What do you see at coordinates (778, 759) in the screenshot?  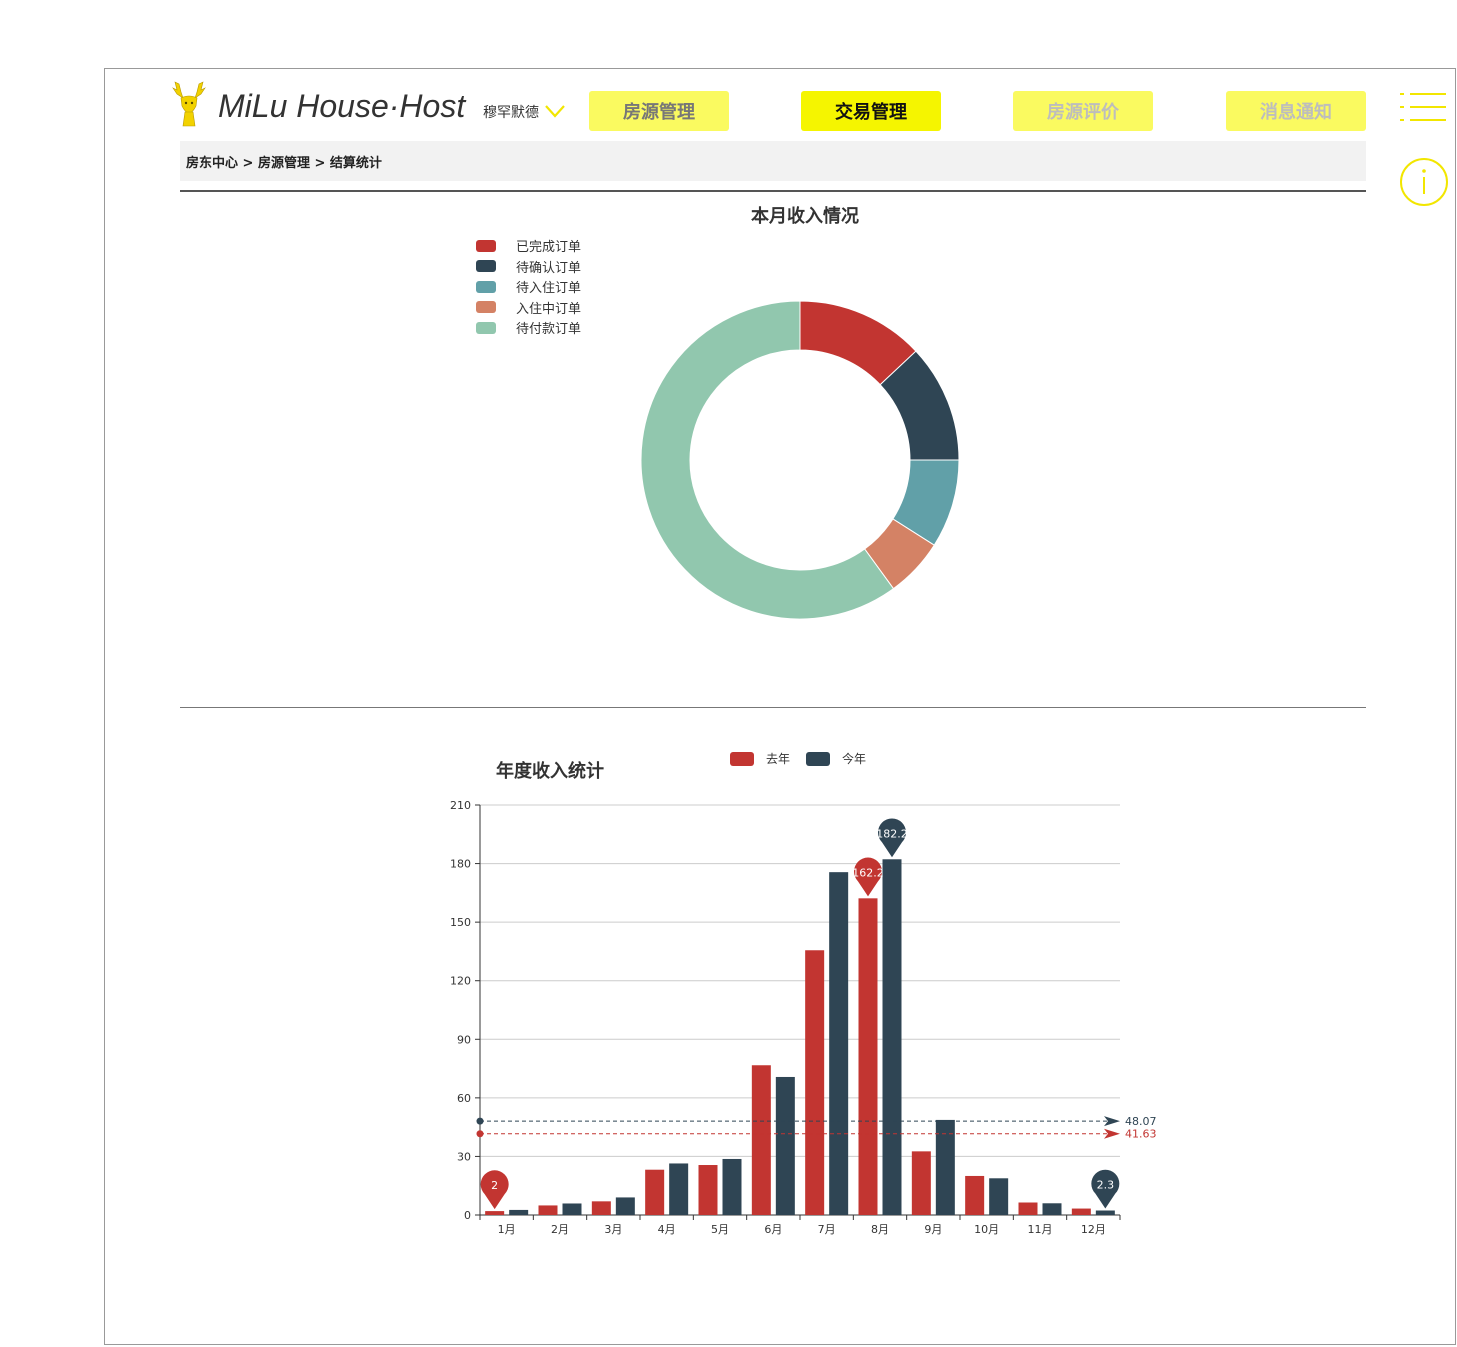 I see `legend-label: 去年` at bounding box center [778, 759].